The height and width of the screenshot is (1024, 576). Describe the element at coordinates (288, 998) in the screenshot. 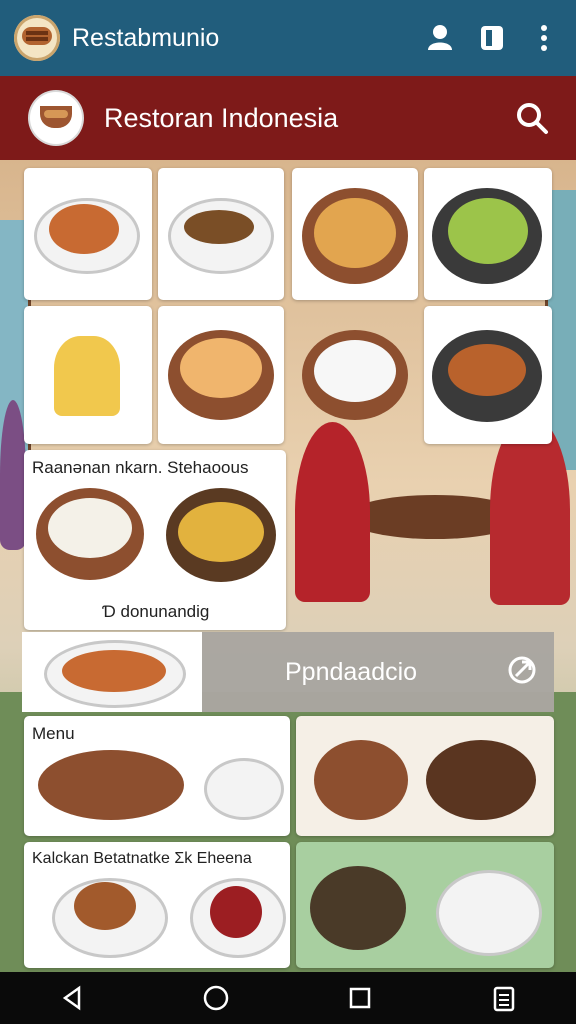

I see `system-nav-bar` at that location.